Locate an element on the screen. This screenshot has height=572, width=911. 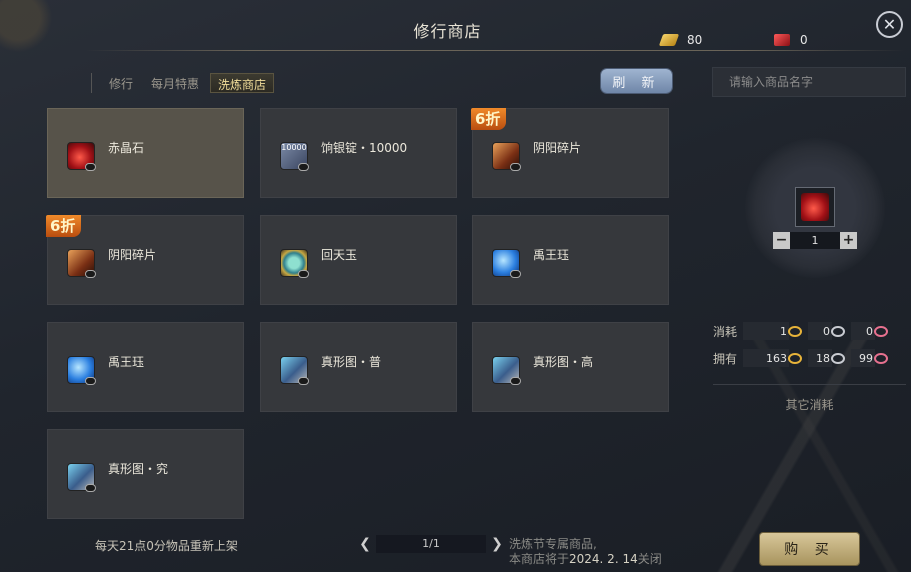
page-indicator: 1/1 is located at coordinates (431, 544).